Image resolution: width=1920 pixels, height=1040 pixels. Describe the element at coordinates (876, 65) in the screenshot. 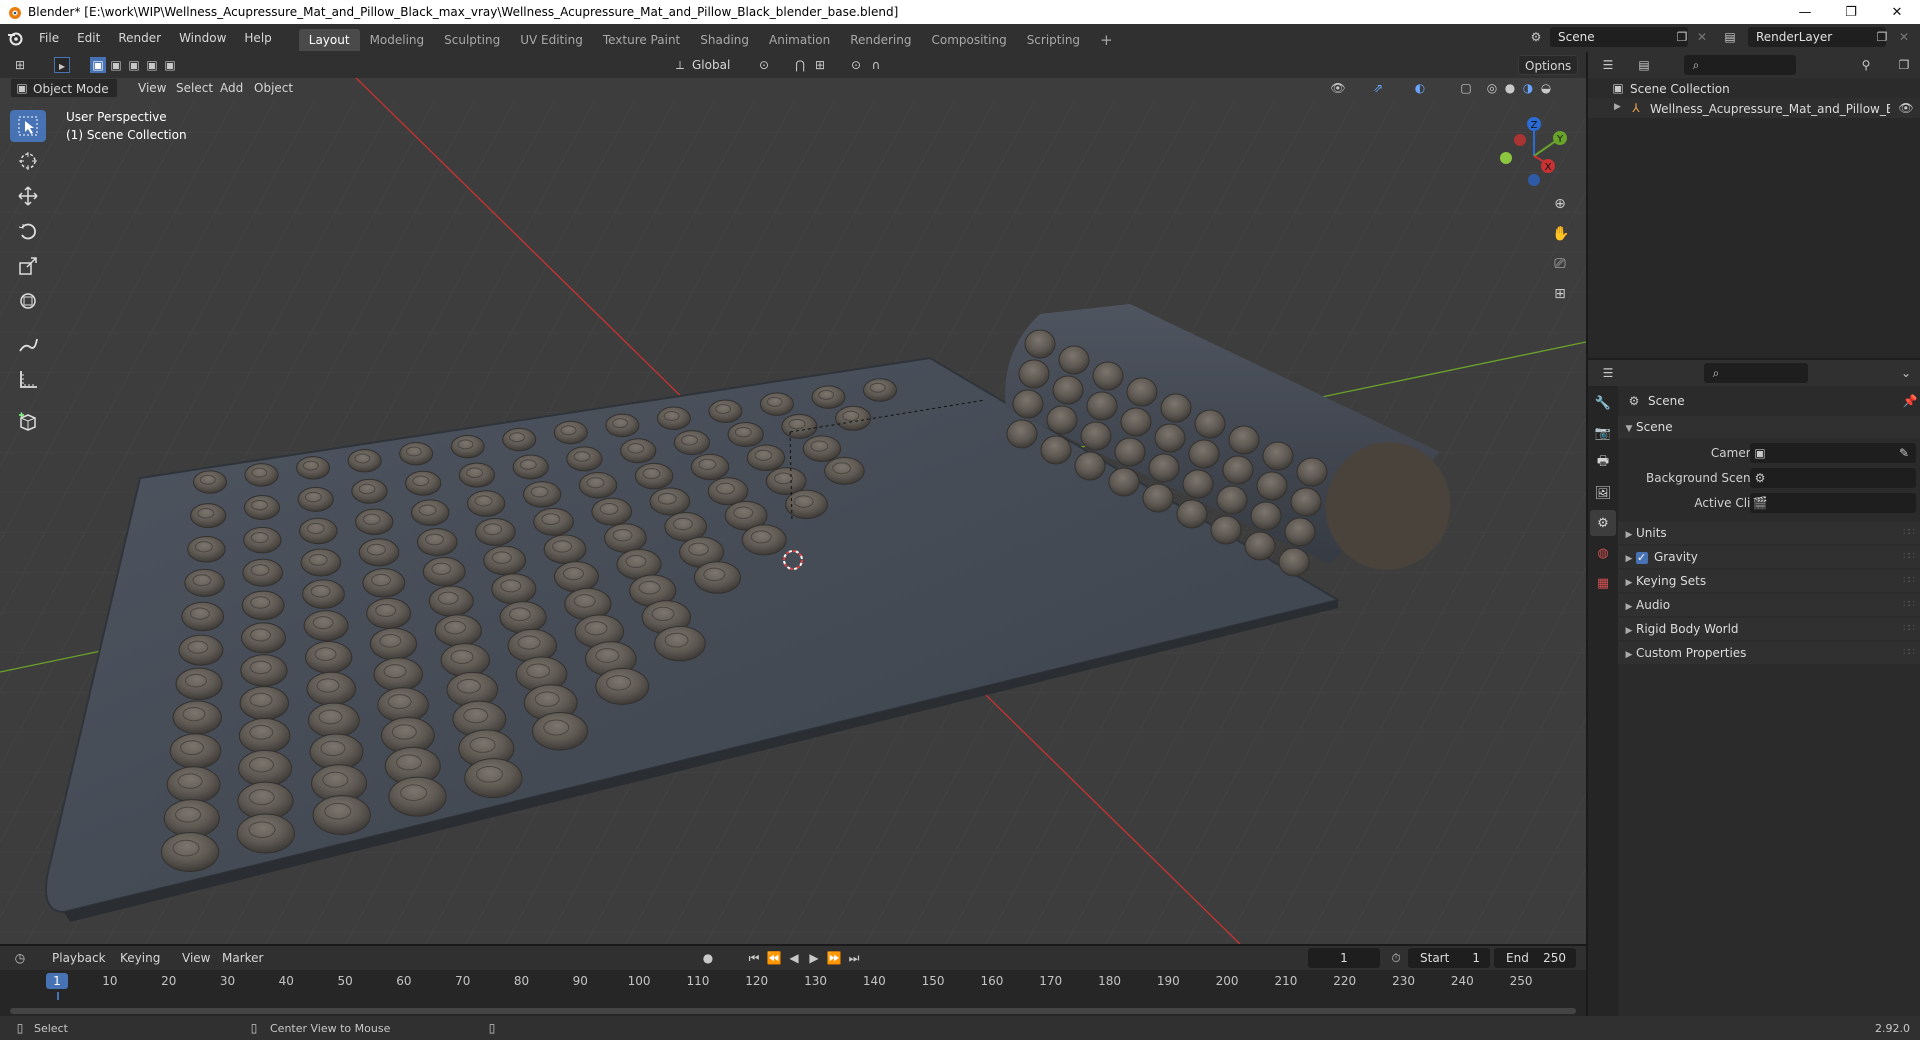

I see `falloff-icon: ∩` at that location.